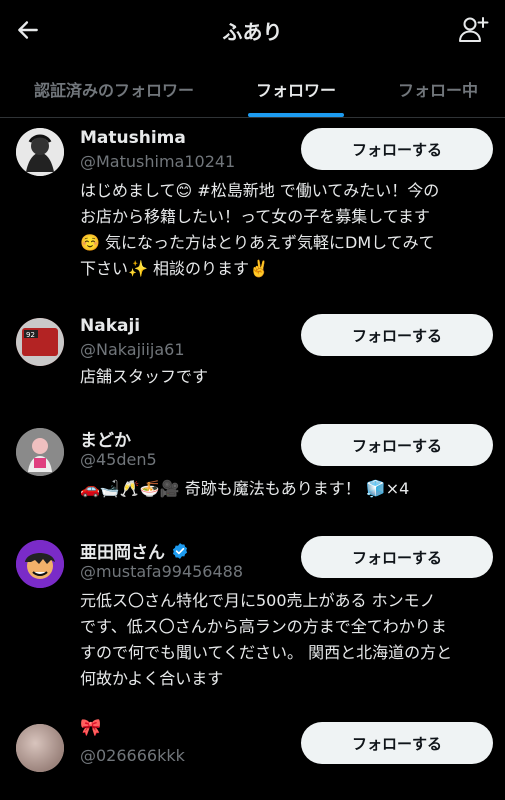 This screenshot has width=505, height=800. What do you see at coordinates (252, 758) in the screenshot?
I see `list-item: 🎀 @026666kkk フォローする` at bounding box center [252, 758].